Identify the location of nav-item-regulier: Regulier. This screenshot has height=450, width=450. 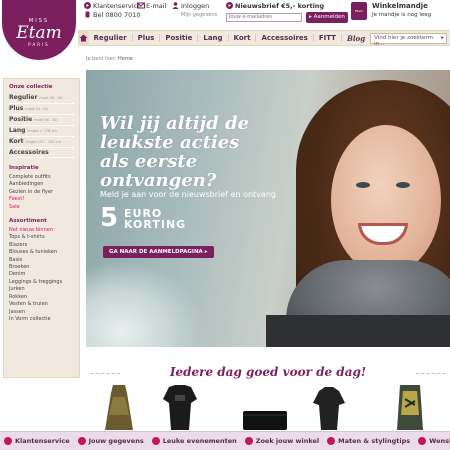
(111, 38).